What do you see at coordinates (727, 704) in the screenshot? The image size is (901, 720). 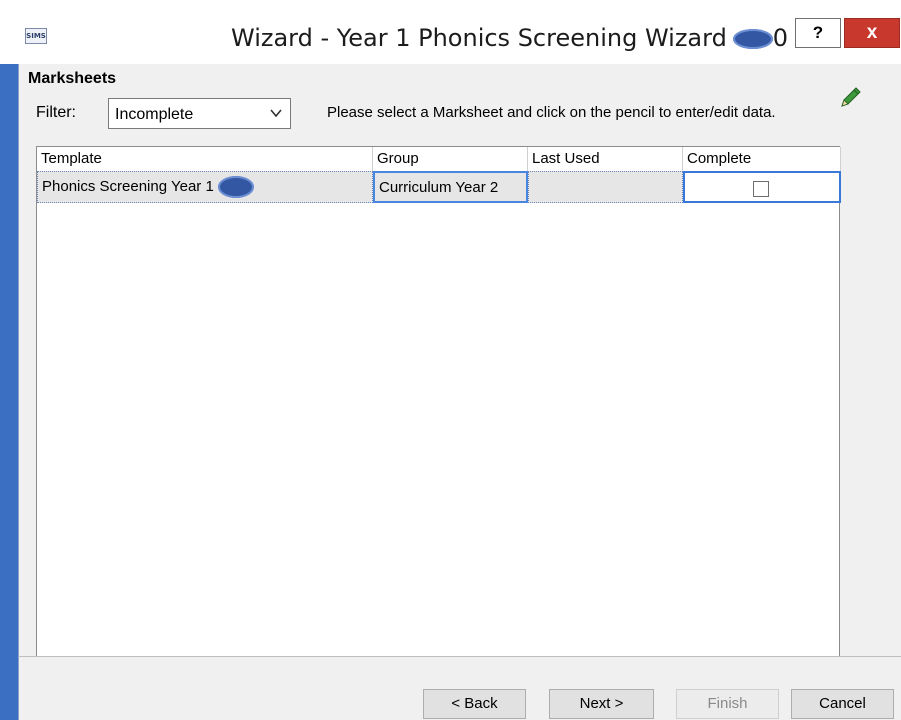 I see `finish-button: Finish` at bounding box center [727, 704].